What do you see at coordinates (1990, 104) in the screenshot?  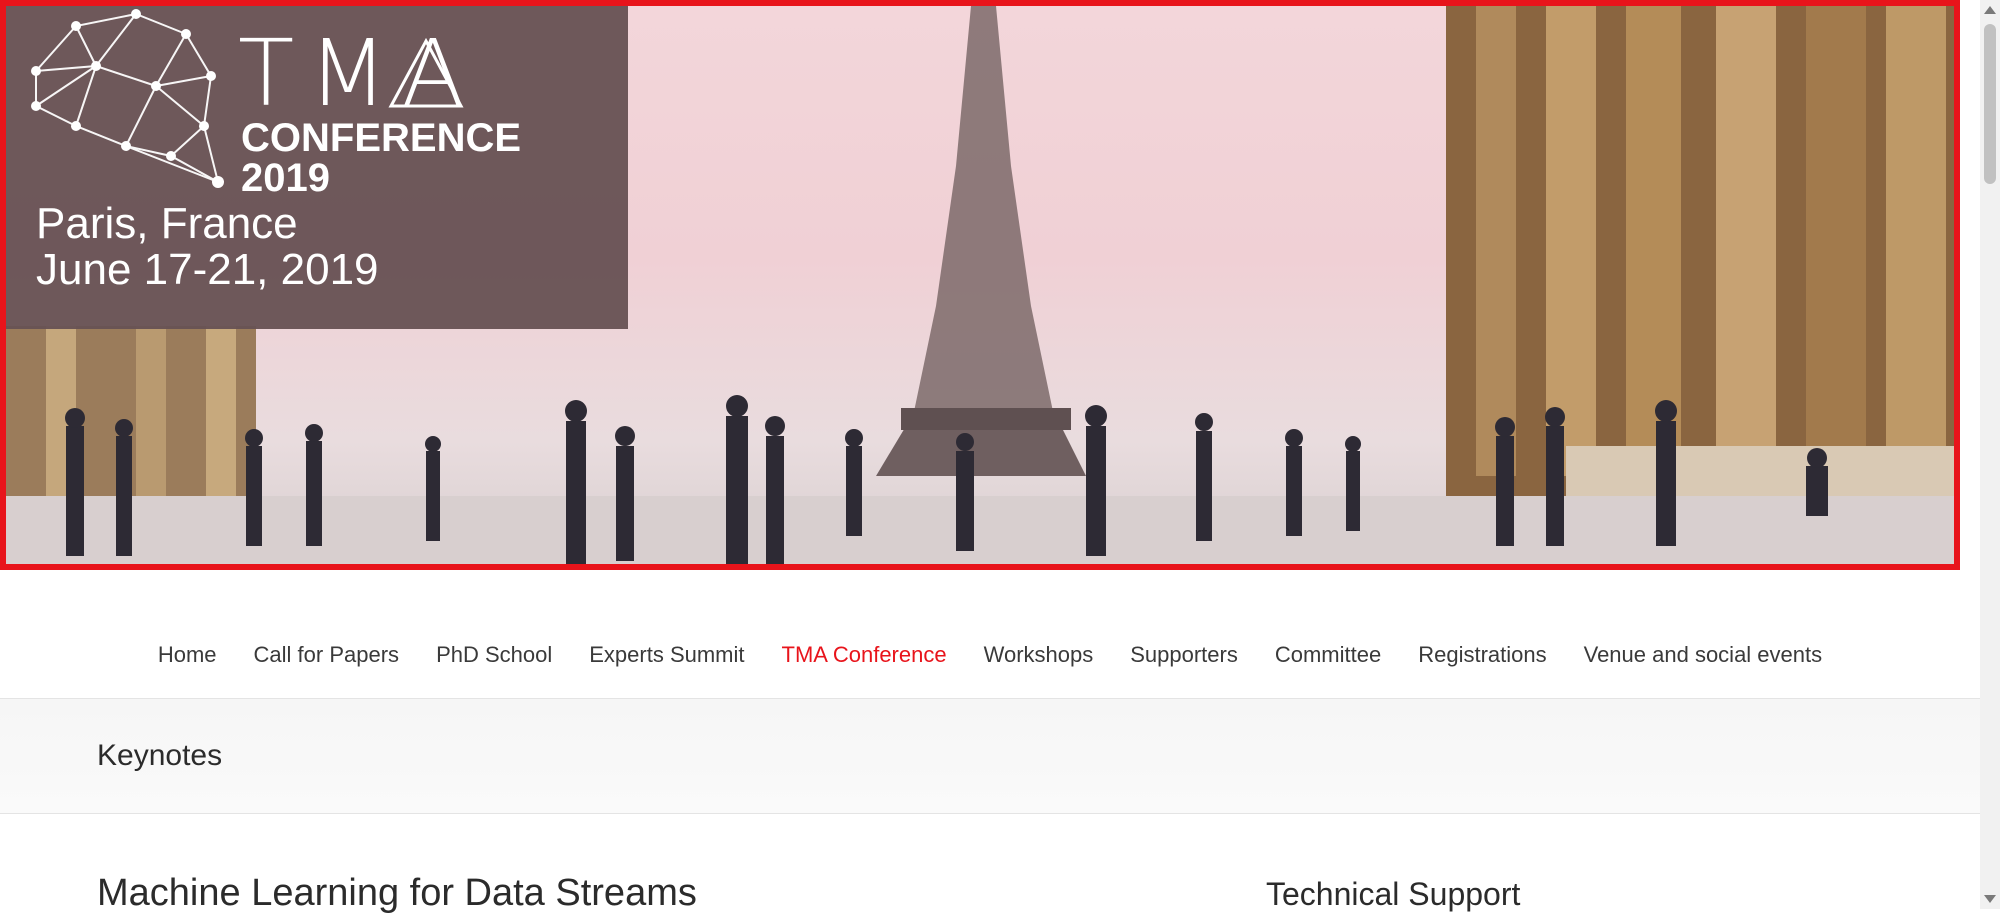 I see `scrollbar-thumb` at bounding box center [1990, 104].